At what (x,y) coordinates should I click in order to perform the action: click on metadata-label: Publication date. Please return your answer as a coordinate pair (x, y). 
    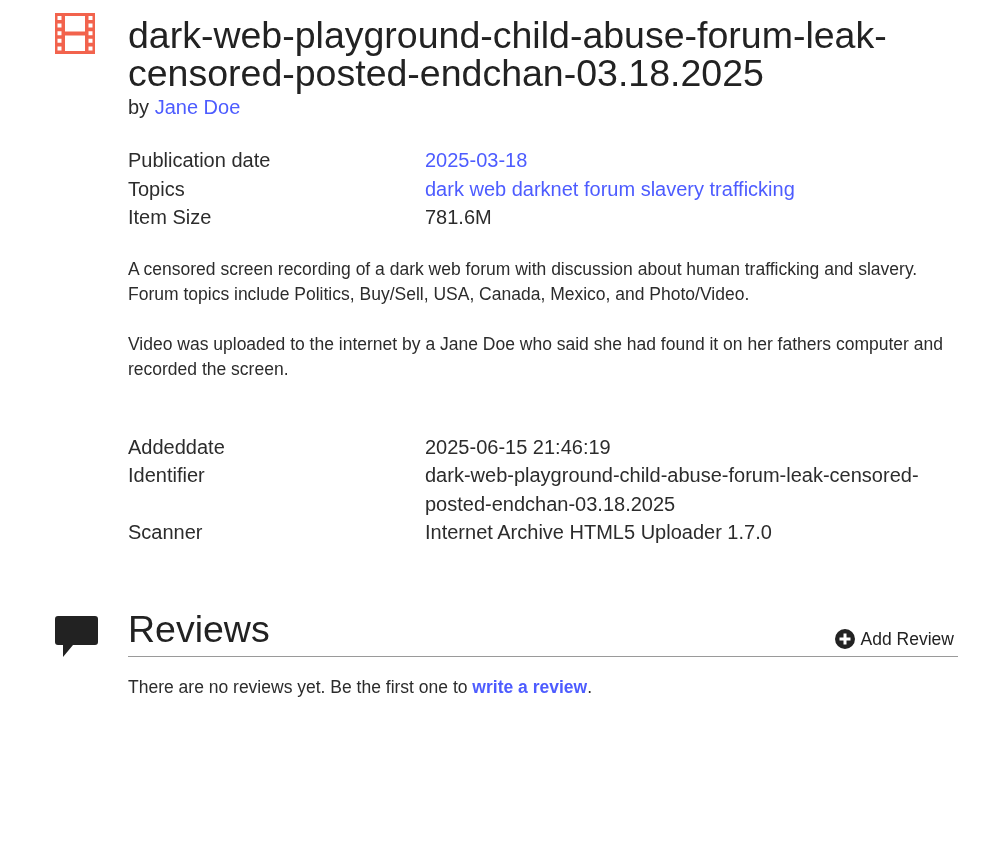
    Looking at the image, I should click on (200, 160).